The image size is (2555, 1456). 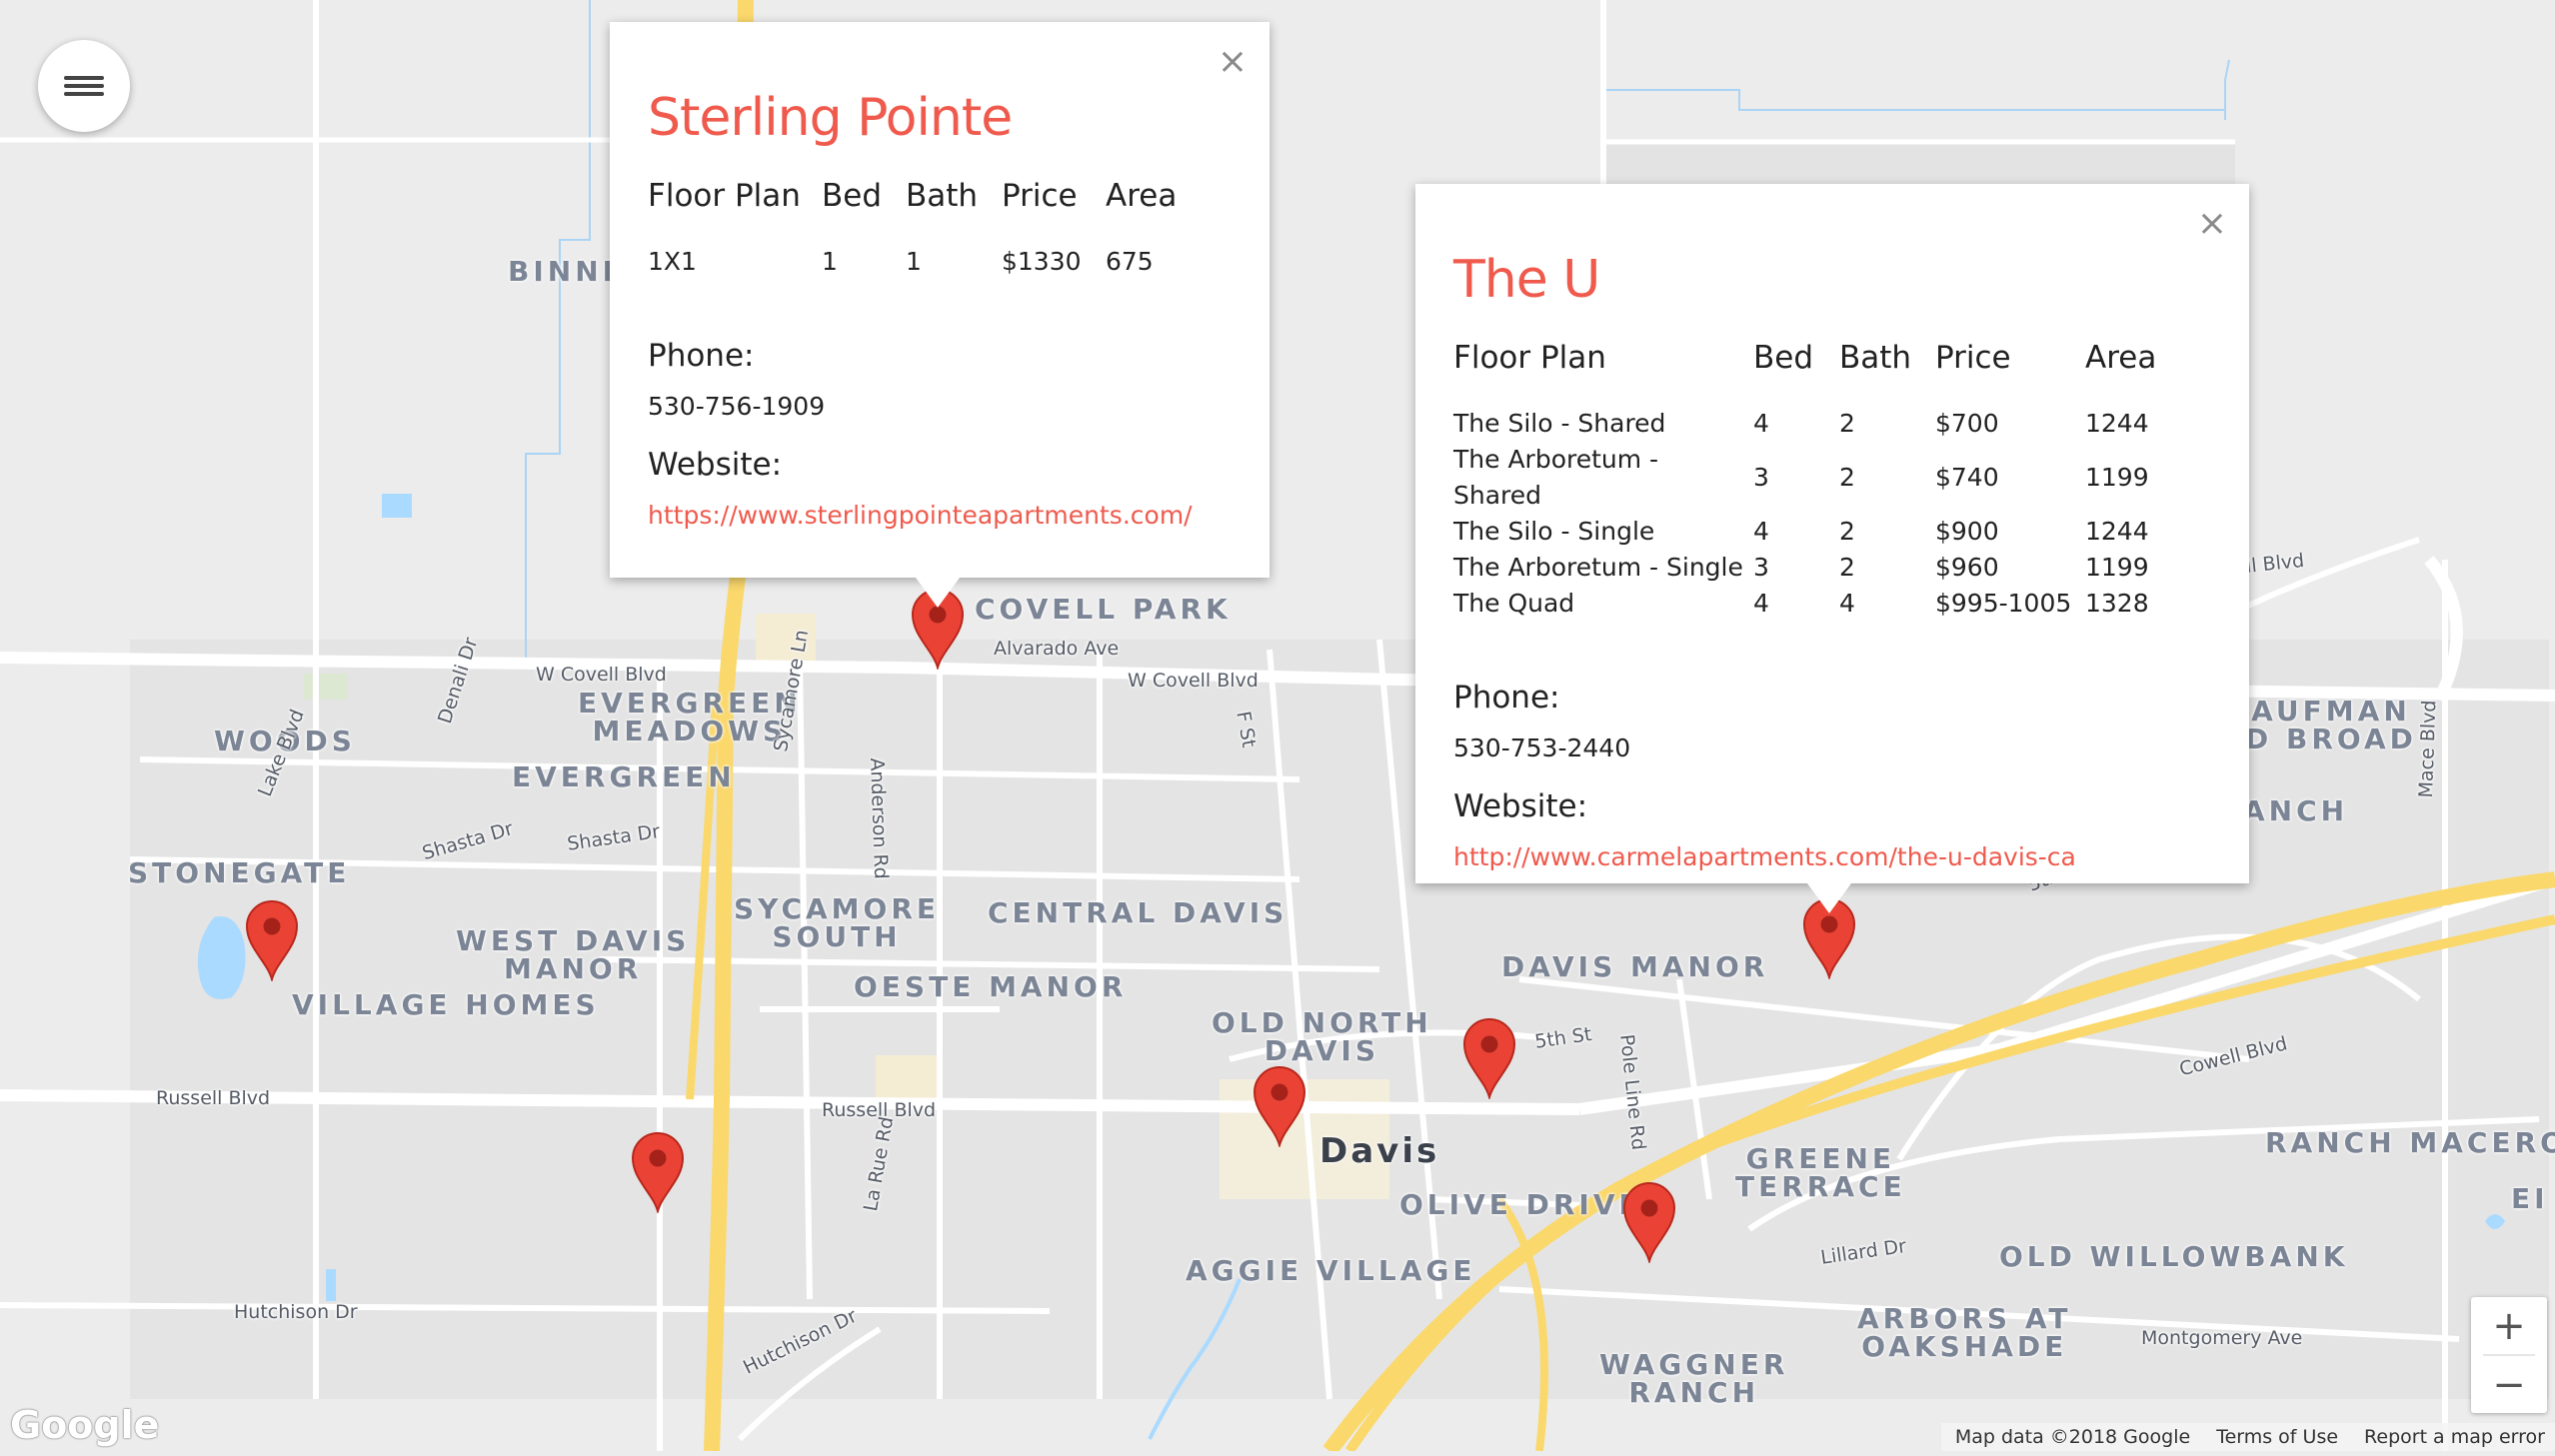 I want to click on table-row: The Arboretum - Single 3 2 $960 1199, so click(x=1805, y=568).